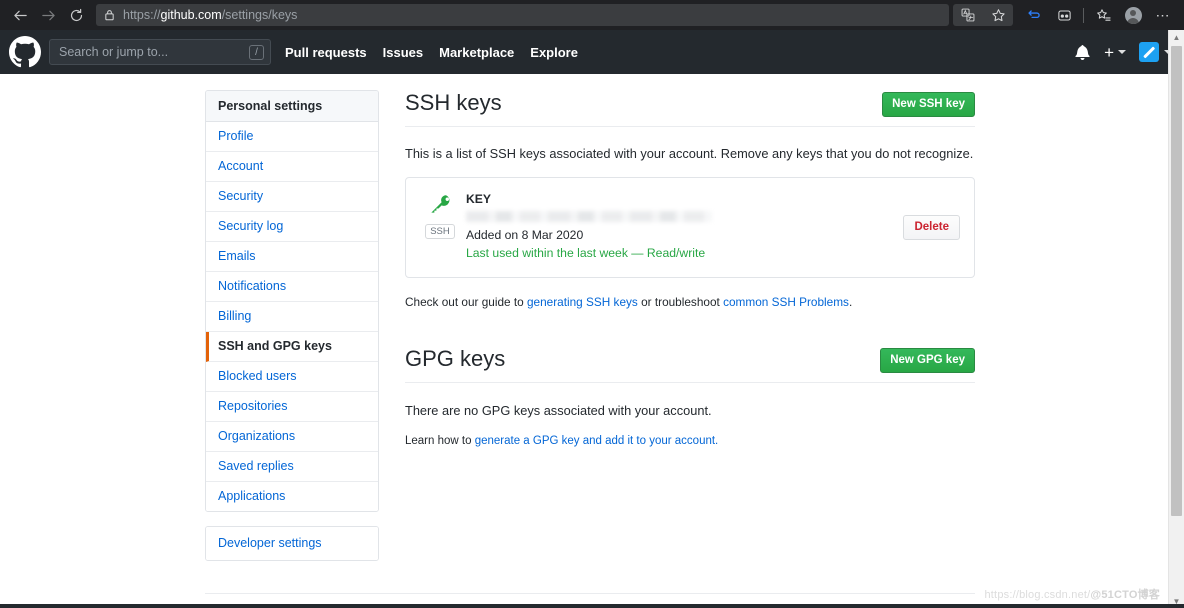 The width and height of the screenshot is (1184, 608). What do you see at coordinates (476, 52) in the screenshot?
I see `nav-marketplace: Marketplace` at bounding box center [476, 52].